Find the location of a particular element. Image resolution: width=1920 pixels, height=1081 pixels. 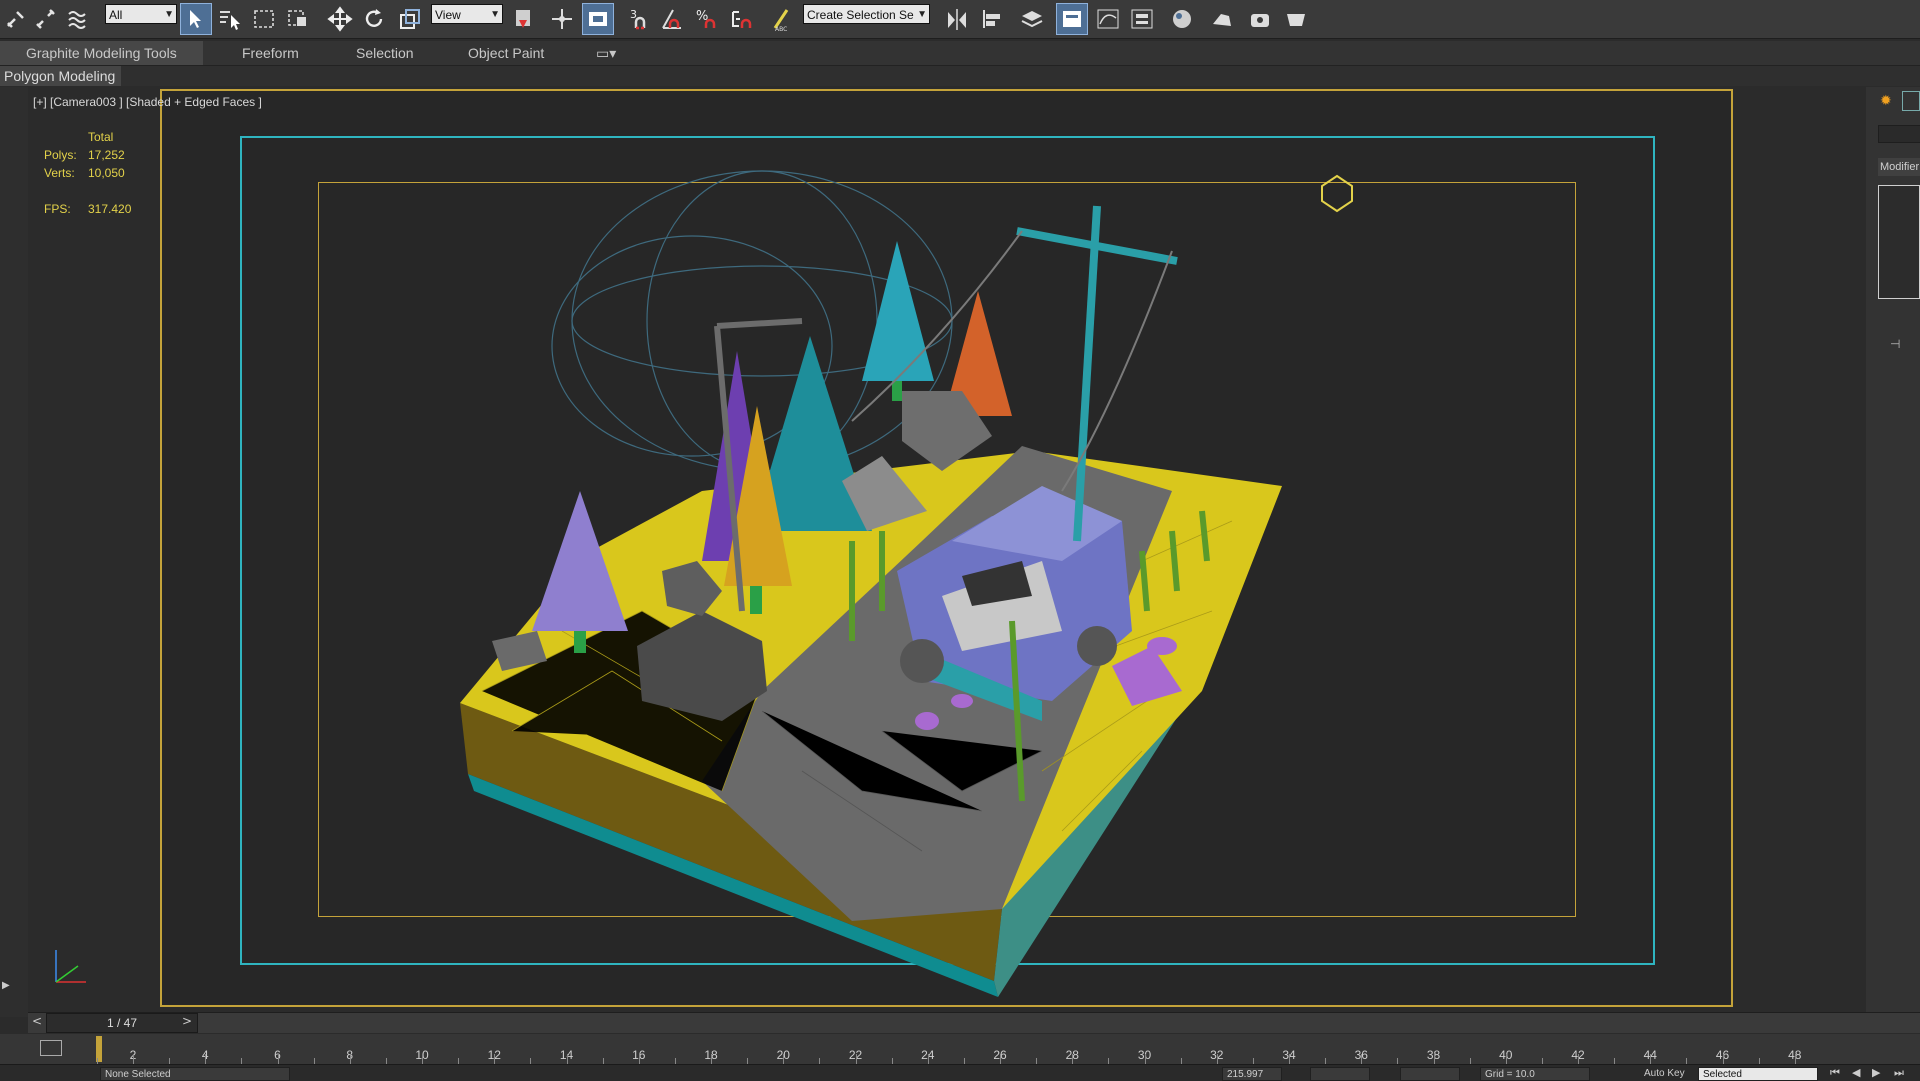

svg-text: ABC is located at coordinates (781, 29).